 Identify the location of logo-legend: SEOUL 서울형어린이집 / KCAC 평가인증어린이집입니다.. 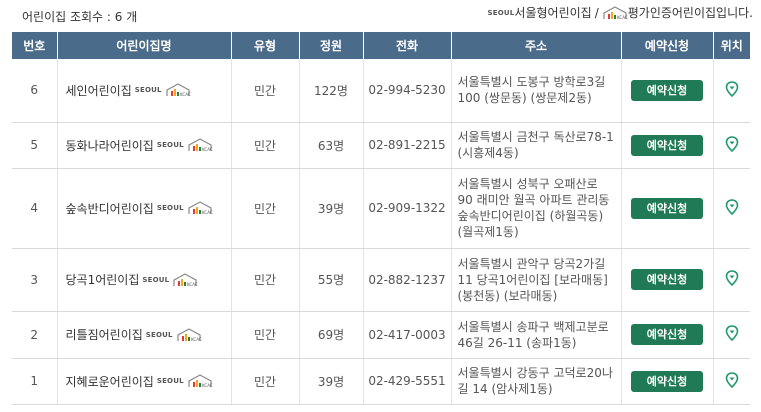
(620, 12).